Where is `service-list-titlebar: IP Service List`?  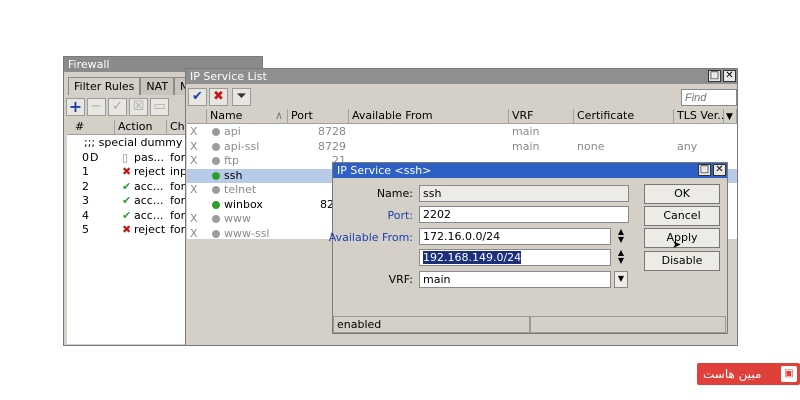
service-list-titlebar: IP Service List is located at coordinates (461, 76).